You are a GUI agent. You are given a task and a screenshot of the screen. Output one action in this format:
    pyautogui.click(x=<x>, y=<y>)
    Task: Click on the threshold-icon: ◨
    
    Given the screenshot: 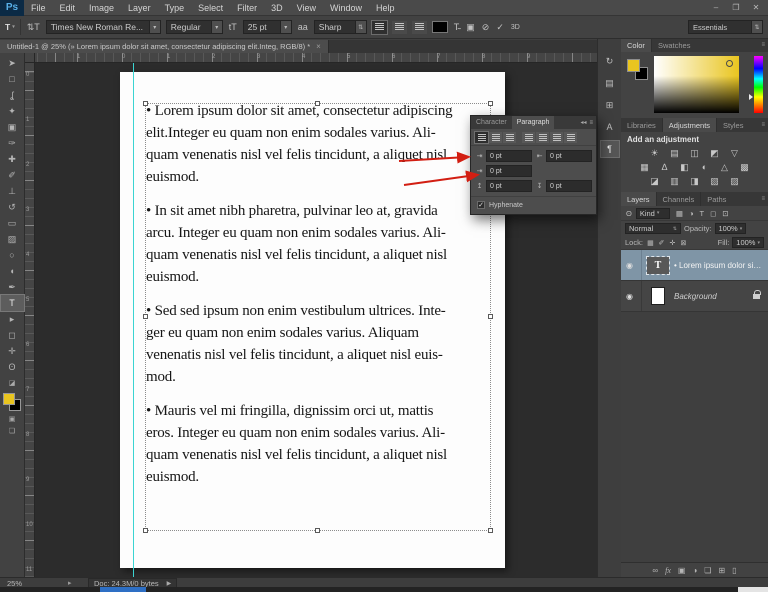 What is the action you would take?
    pyautogui.click(x=695, y=181)
    